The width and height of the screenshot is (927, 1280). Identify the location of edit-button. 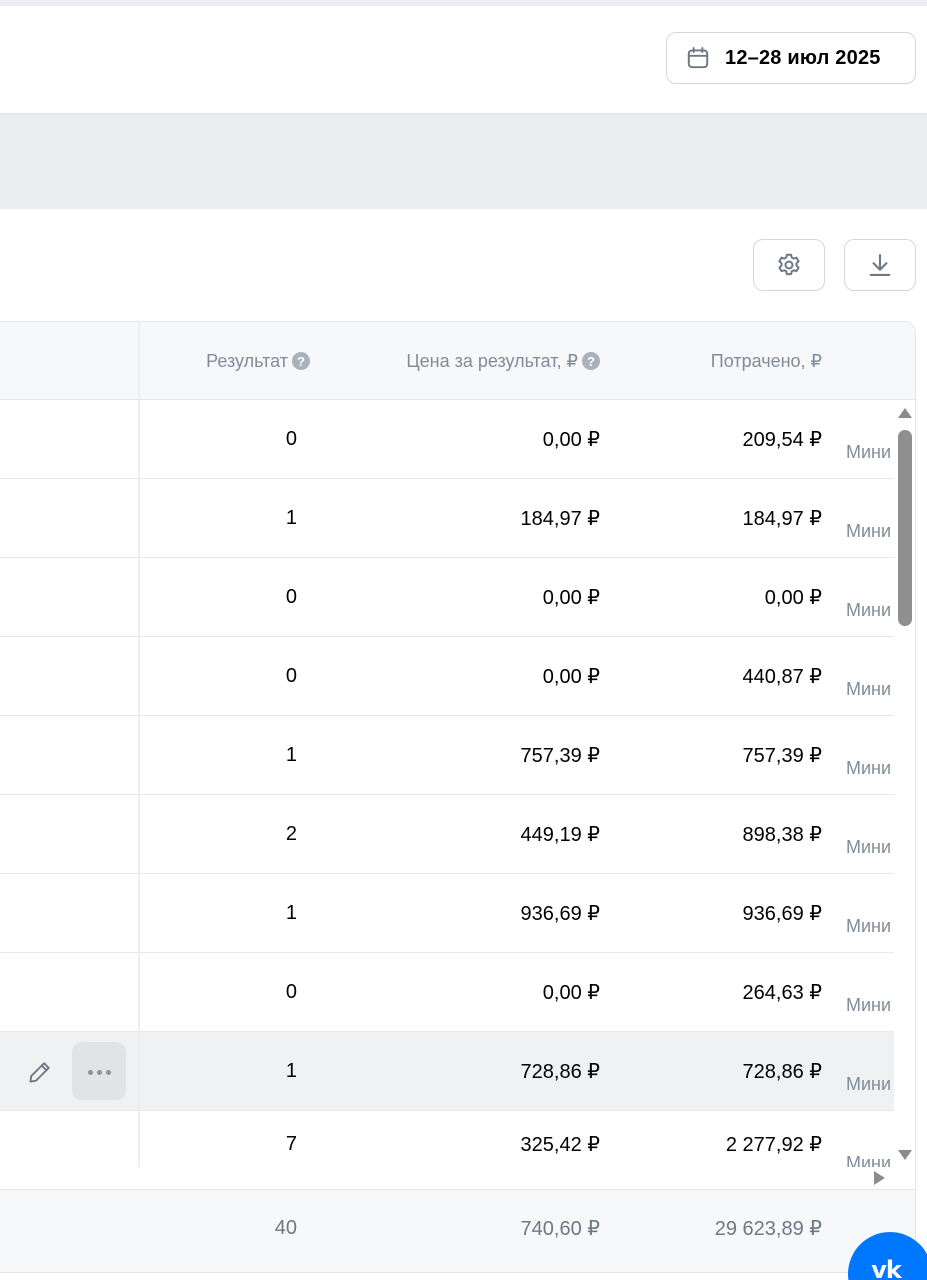
(40, 1072).